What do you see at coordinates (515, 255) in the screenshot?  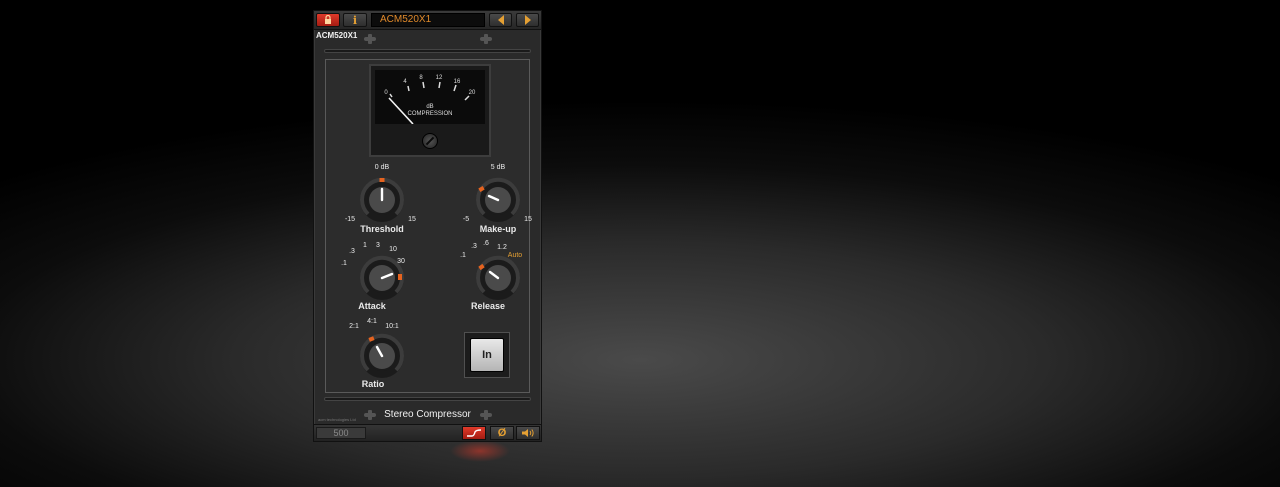 I see `release-auto-label: Auto` at bounding box center [515, 255].